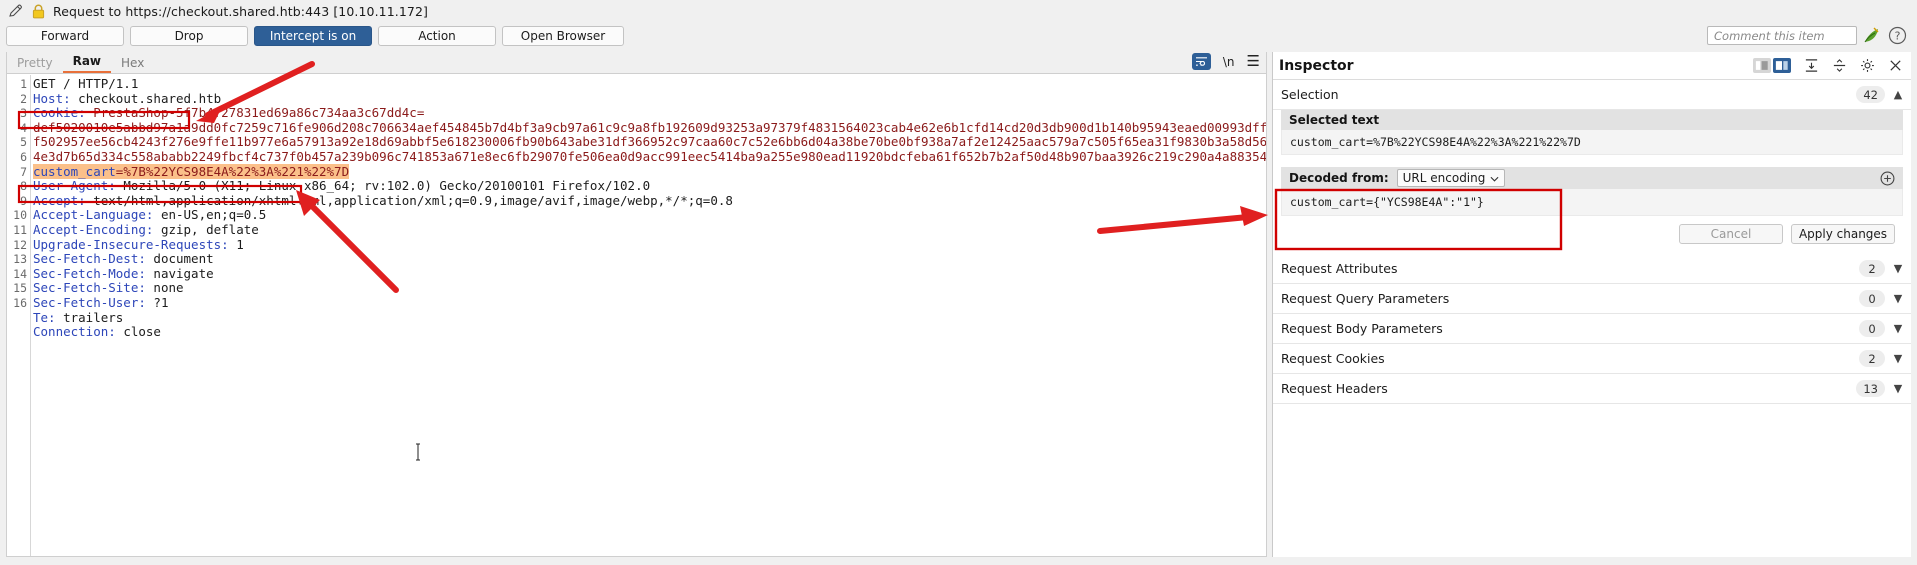  What do you see at coordinates (1229, 62) in the screenshot?
I see `newline-toggle-icon: \n` at bounding box center [1229, 62].